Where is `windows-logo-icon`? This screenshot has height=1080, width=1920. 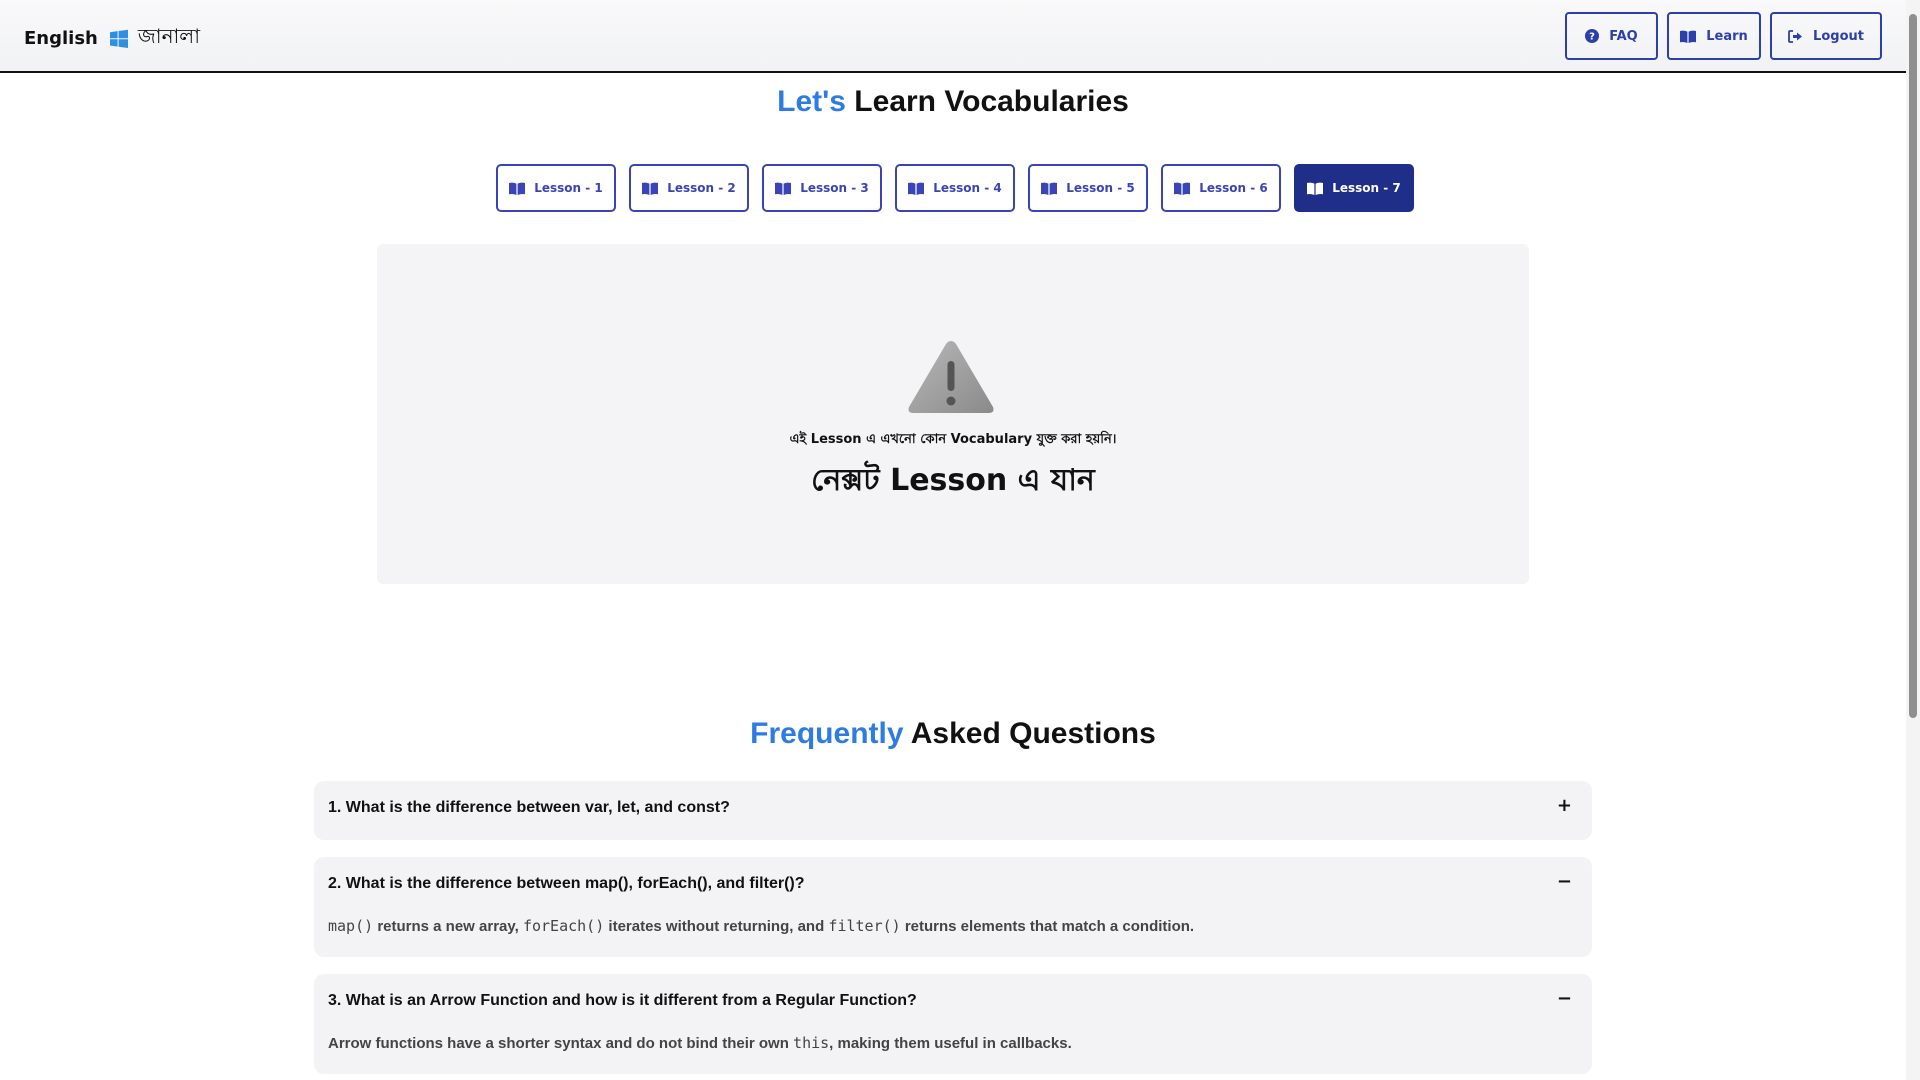
windows-logo-icon is located at coordinates (118, 38).